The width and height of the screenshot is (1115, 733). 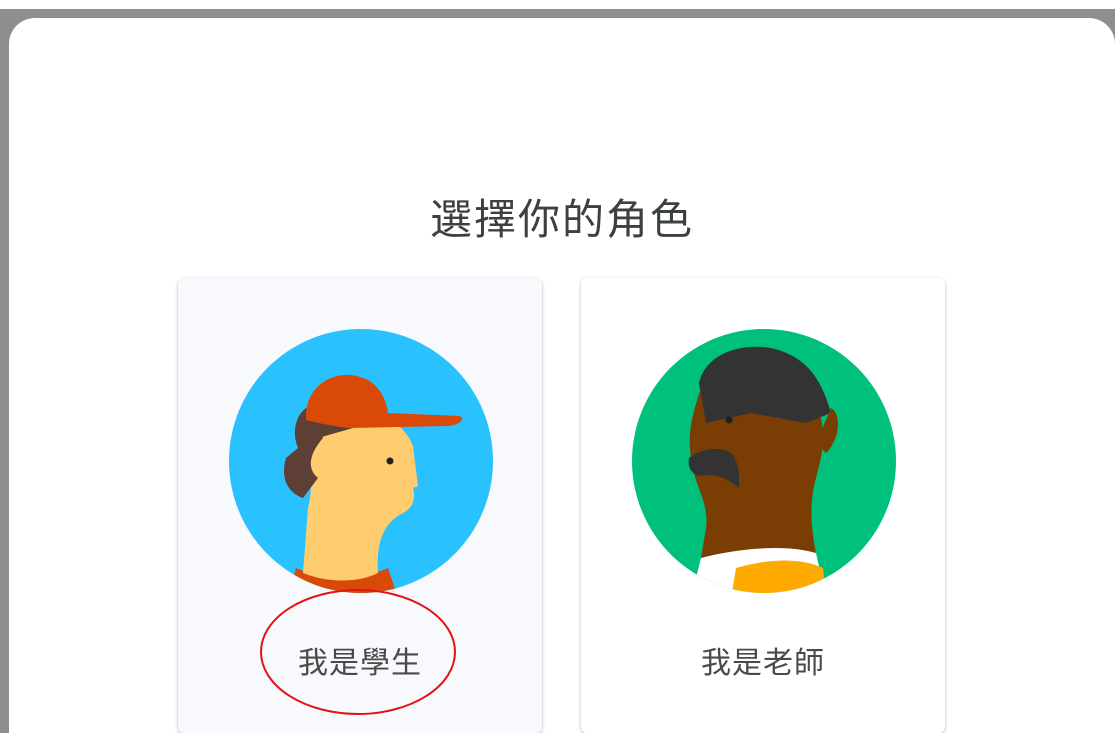 What do you see at coordinates (360, 663) in the screenshot?
I see `student-role-label: 我是學生` at bounding box center [360, 663].